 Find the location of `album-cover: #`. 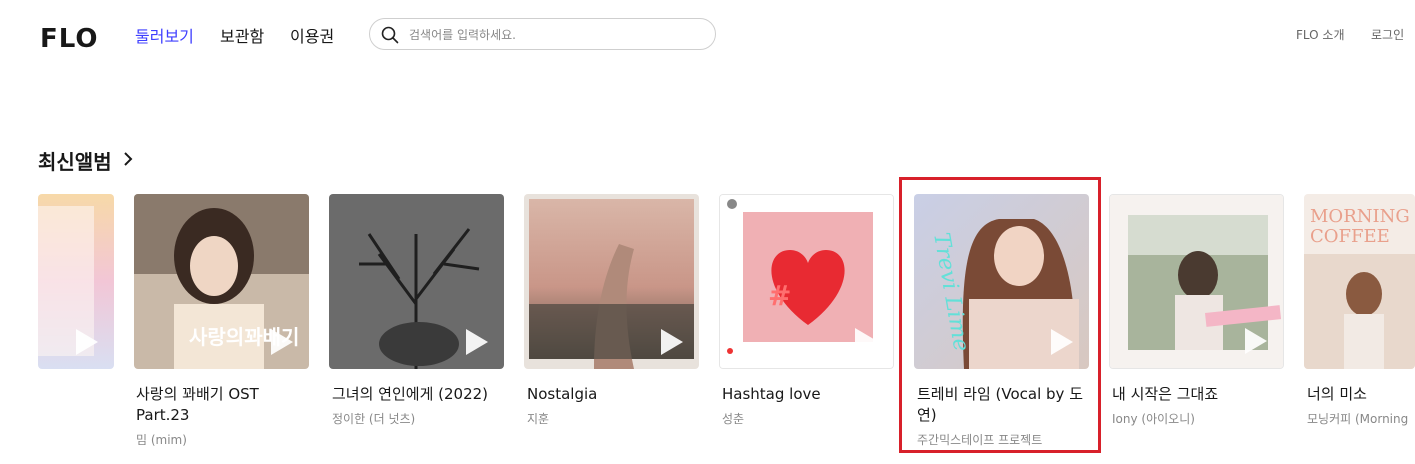

album-cover: # is located at coordinates (806, 281).